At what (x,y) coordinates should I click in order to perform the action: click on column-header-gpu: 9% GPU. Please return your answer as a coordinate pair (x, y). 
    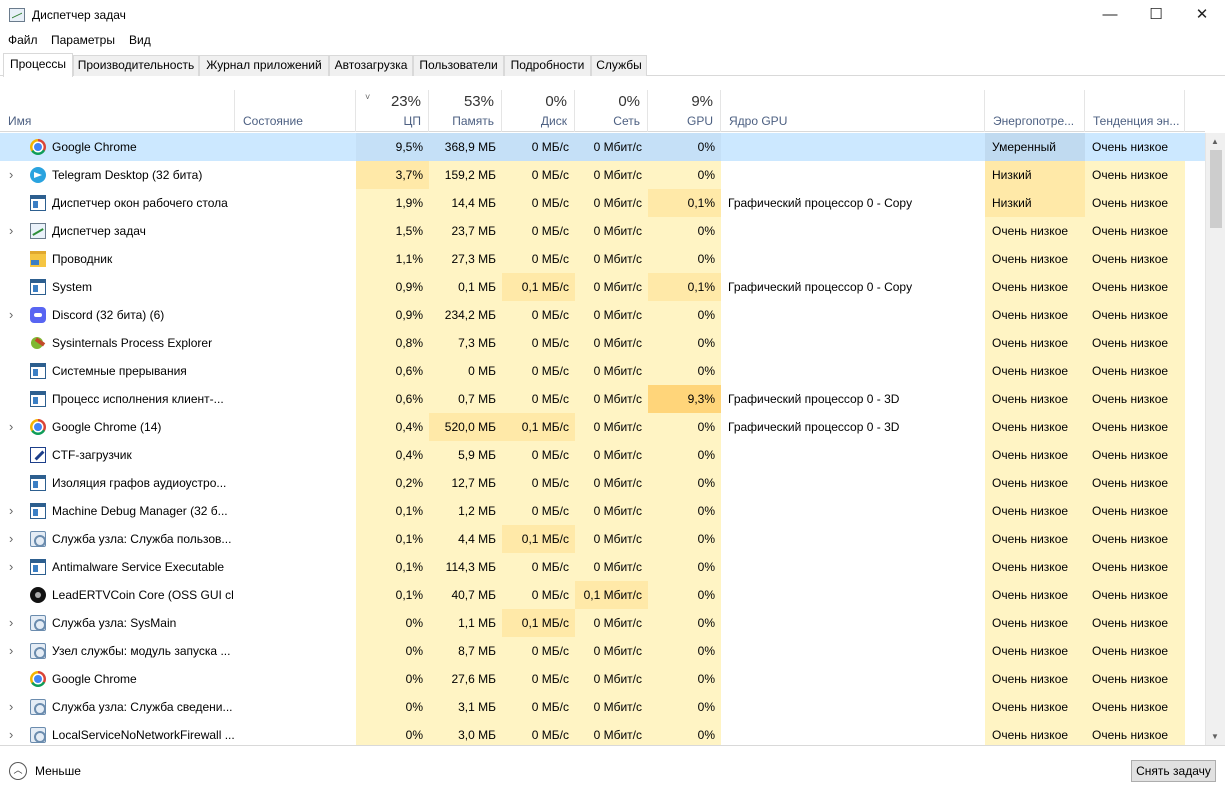
    Looking at the image, I should click on (684, 111).